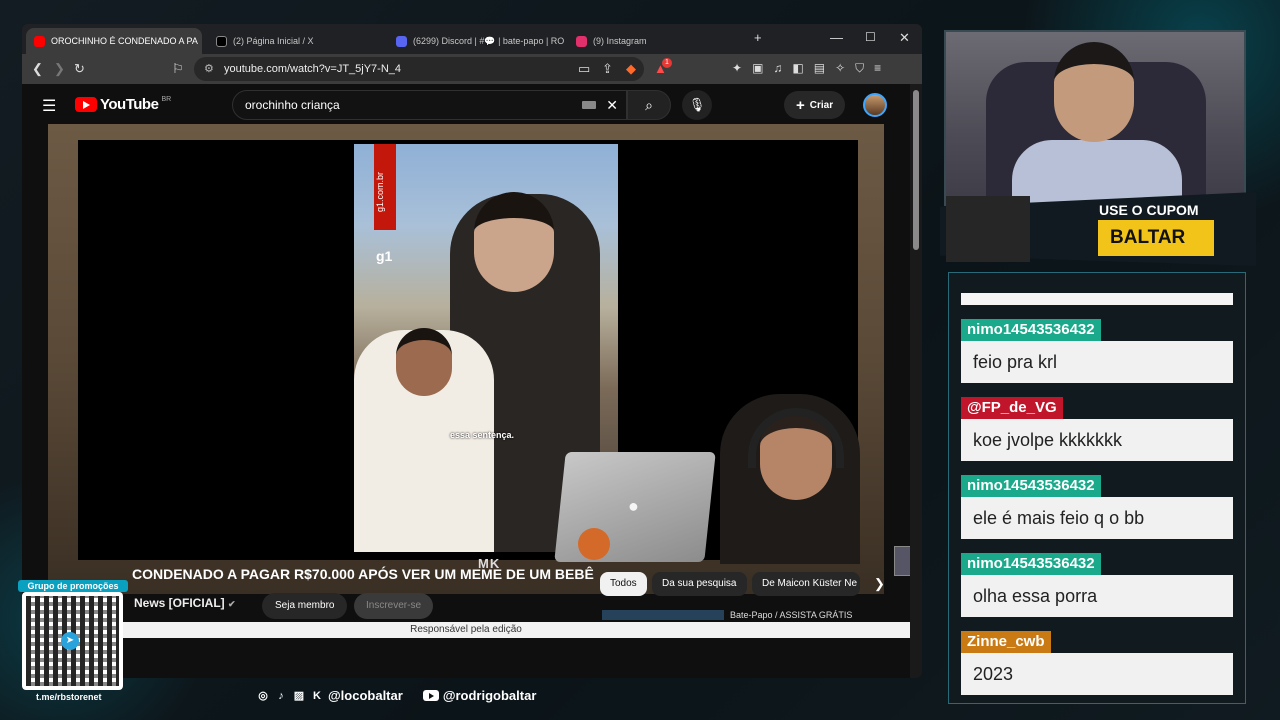 The height and width of the screenshot is (720, 1280). Describe the element at coordinates (875, 105) in the screenshot. I see `avatar` at that location.